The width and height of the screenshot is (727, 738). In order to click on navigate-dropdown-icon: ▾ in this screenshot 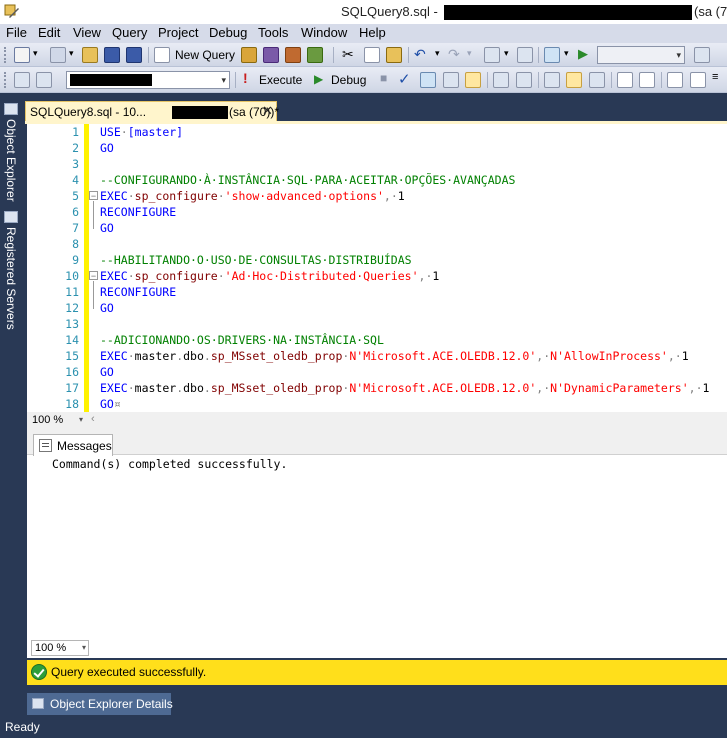, I will do `click(506, 53)`.